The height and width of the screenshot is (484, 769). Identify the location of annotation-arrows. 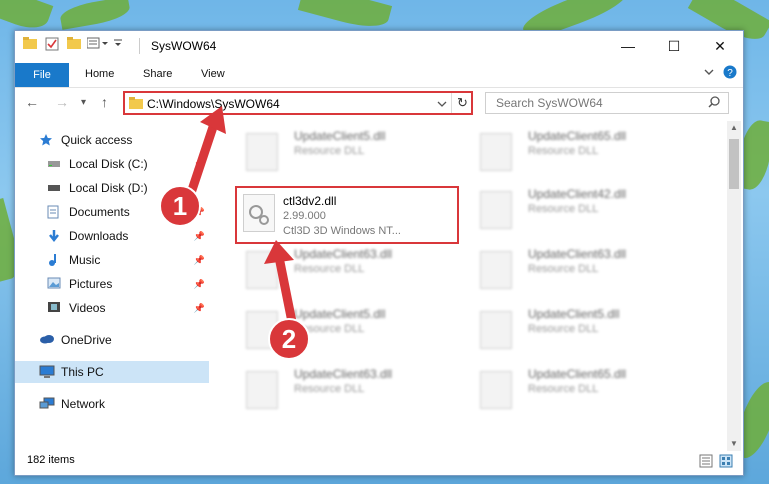
(241, 216).